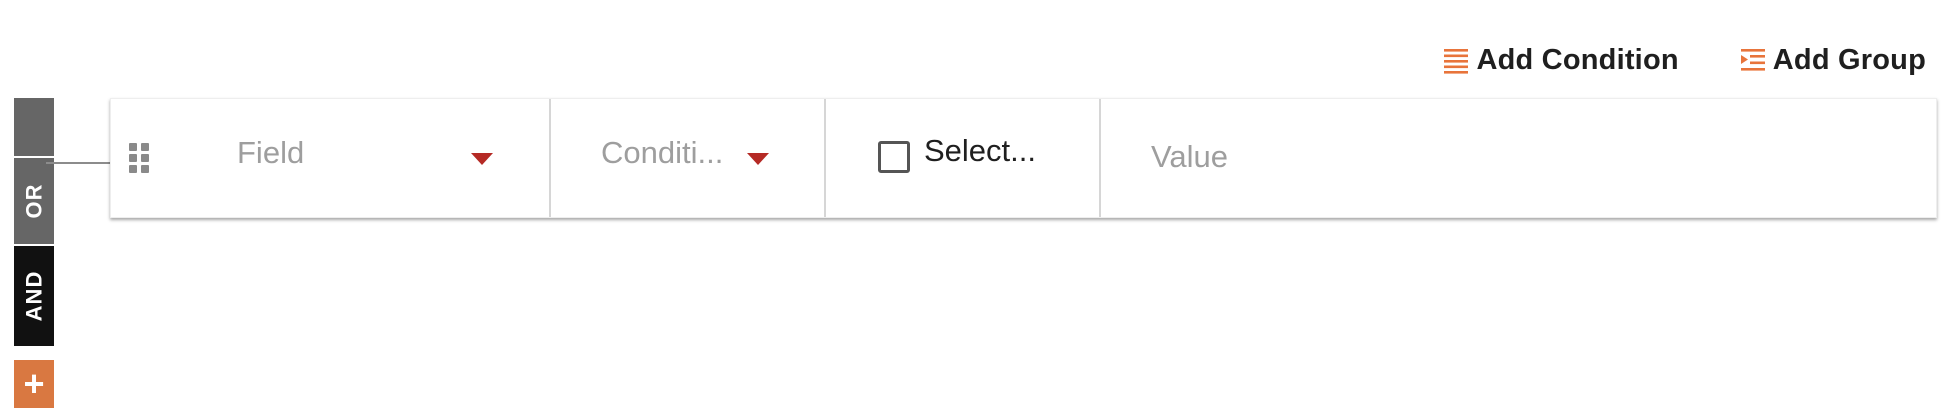 This screenshot has height=408, width=1950. I want to click on condition-dropdown-caret-icon, so click(758, 159).